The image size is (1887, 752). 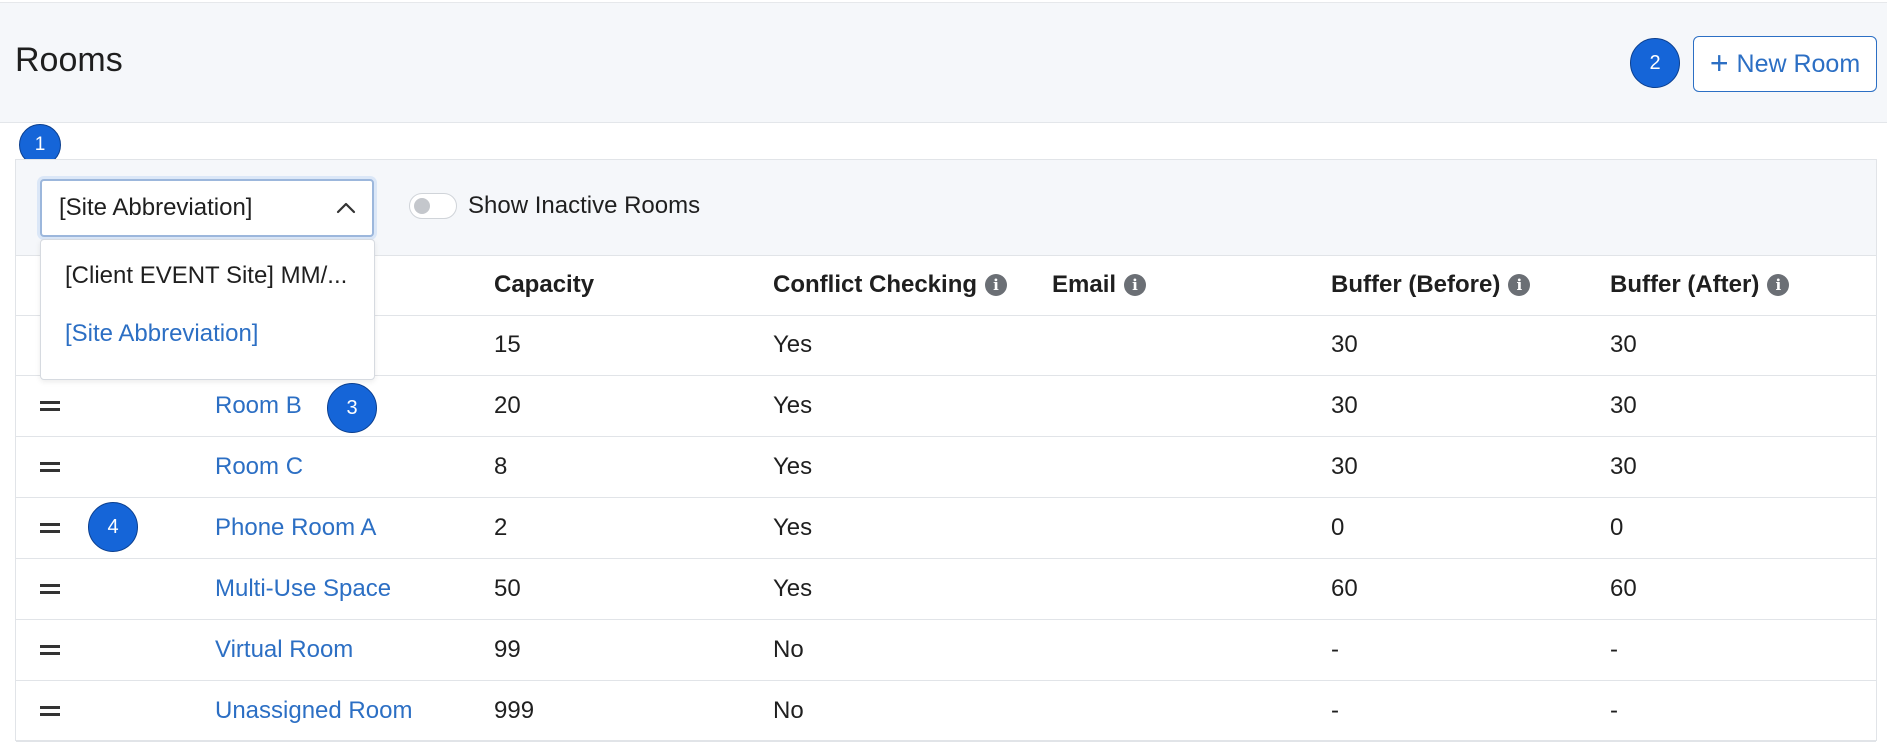 I want to click on room-name-link: Multi-Use Space, so click(x=303, y=589).